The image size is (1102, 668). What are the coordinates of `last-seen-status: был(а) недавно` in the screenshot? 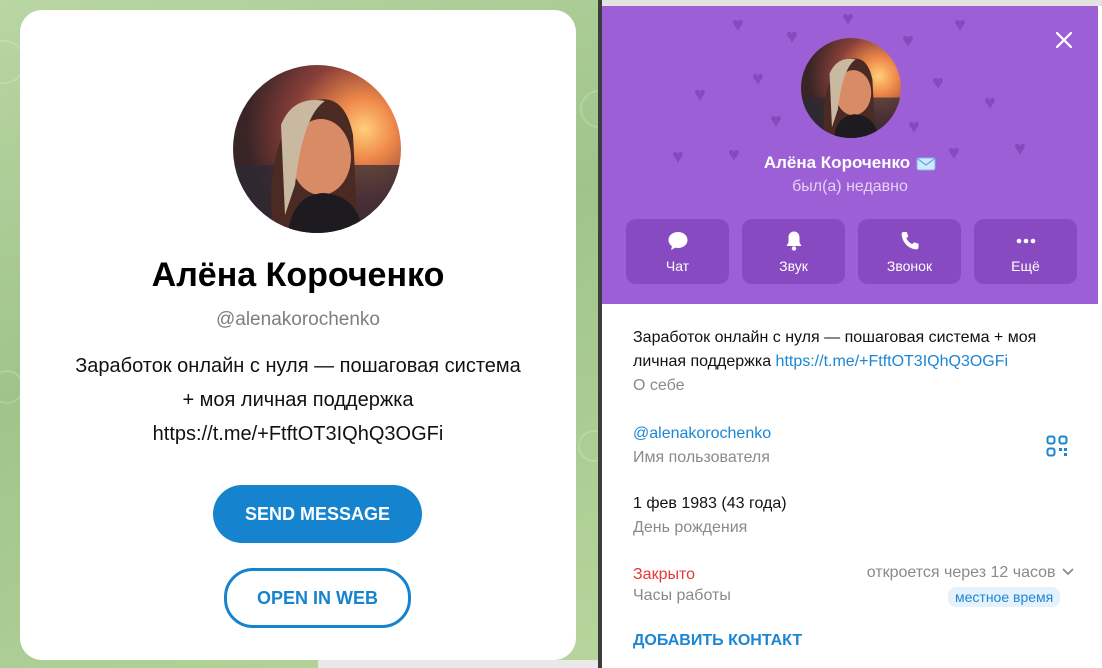 It's located at (850, 186).